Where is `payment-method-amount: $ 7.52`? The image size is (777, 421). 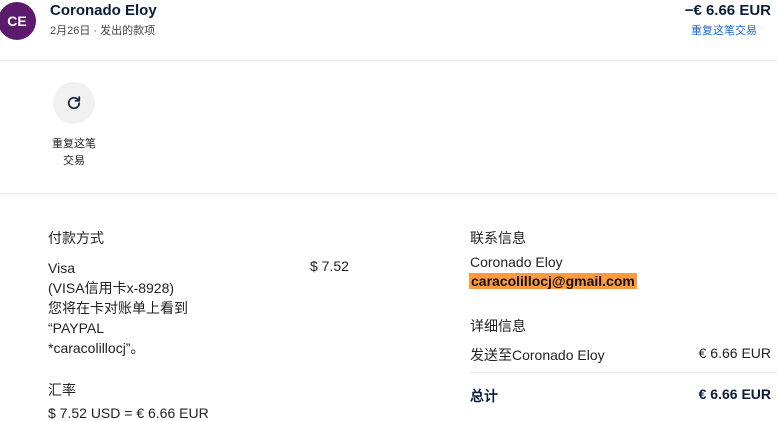 payment-method-amount: $ 7.52 is located at coordinates (329, 266).